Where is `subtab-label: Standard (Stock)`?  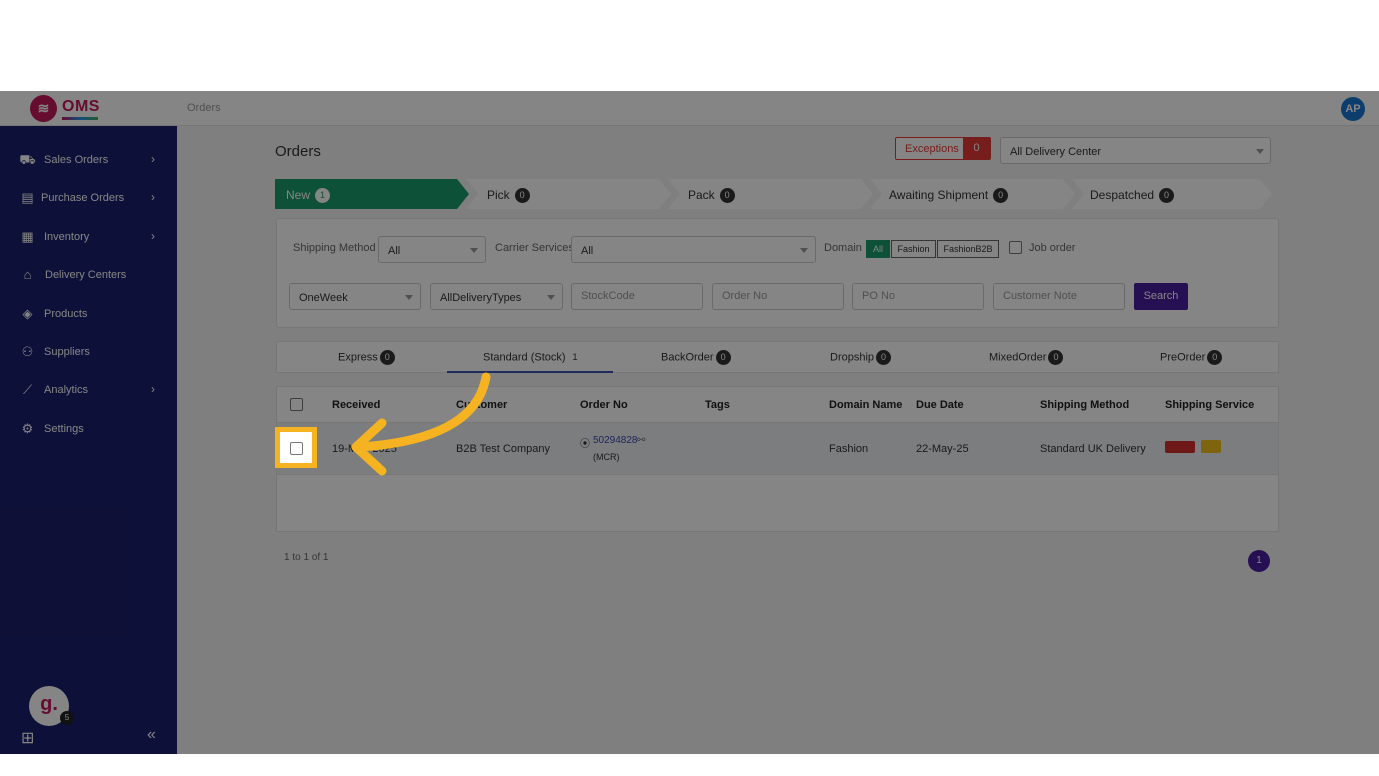
subtab-label: Standard (Stock) is located at coordinates (524, 357).